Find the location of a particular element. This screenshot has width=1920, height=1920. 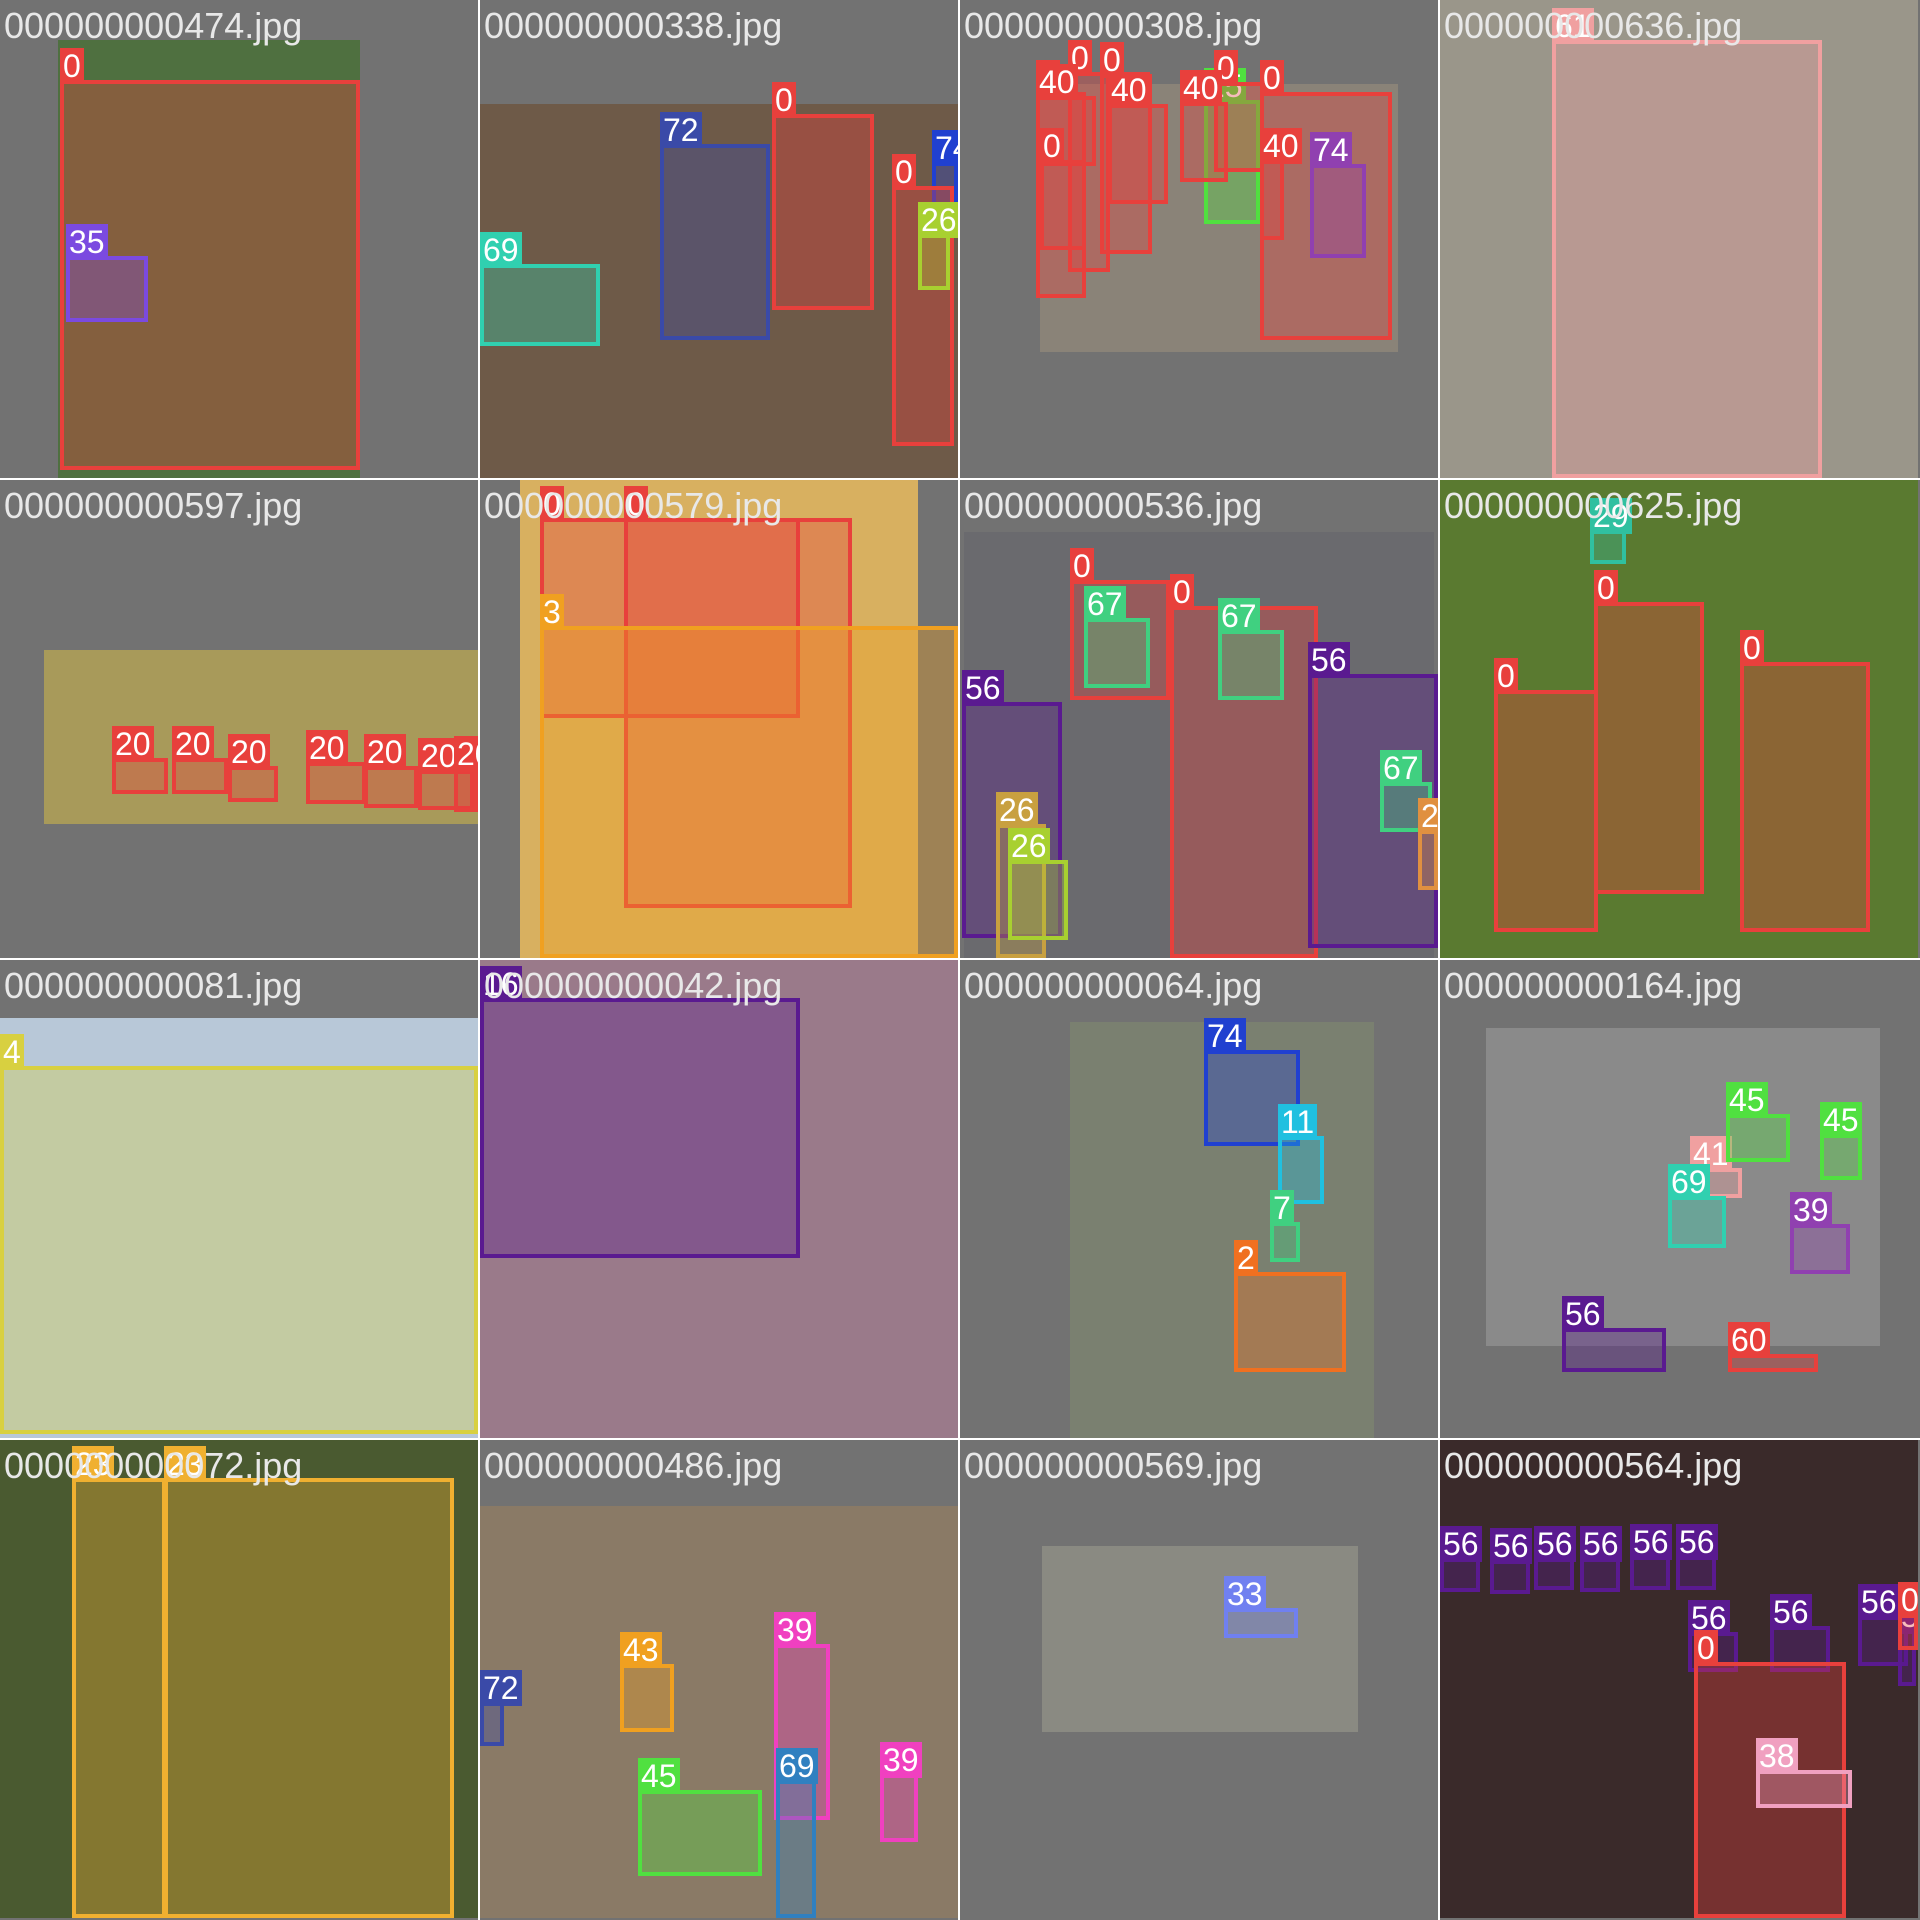

detection-box: 35 is located at coordinates (107, 273).